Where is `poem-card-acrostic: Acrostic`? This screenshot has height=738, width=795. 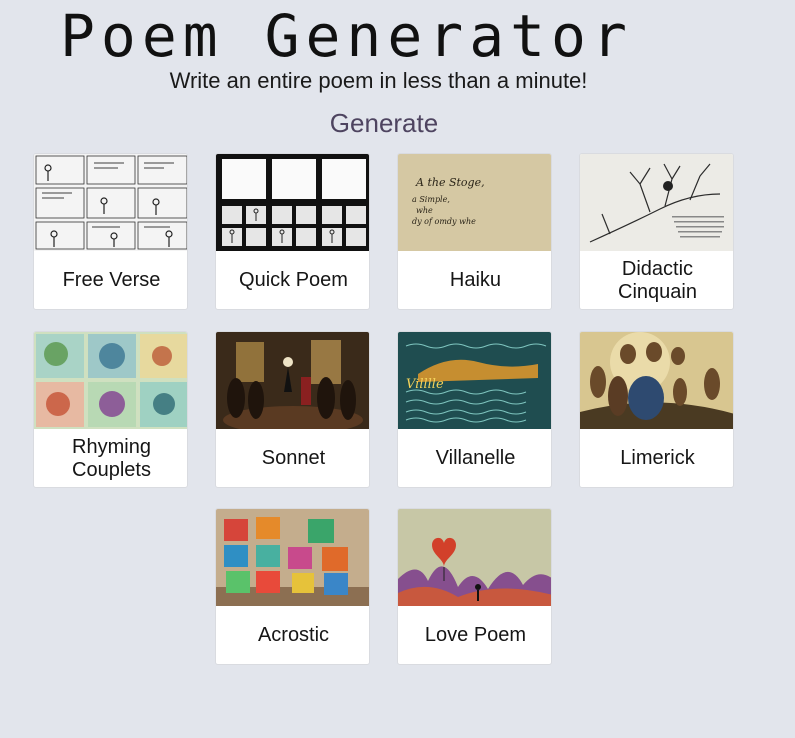
poem-card-acrostic: Acrostic is located at coordinates (292, 586).